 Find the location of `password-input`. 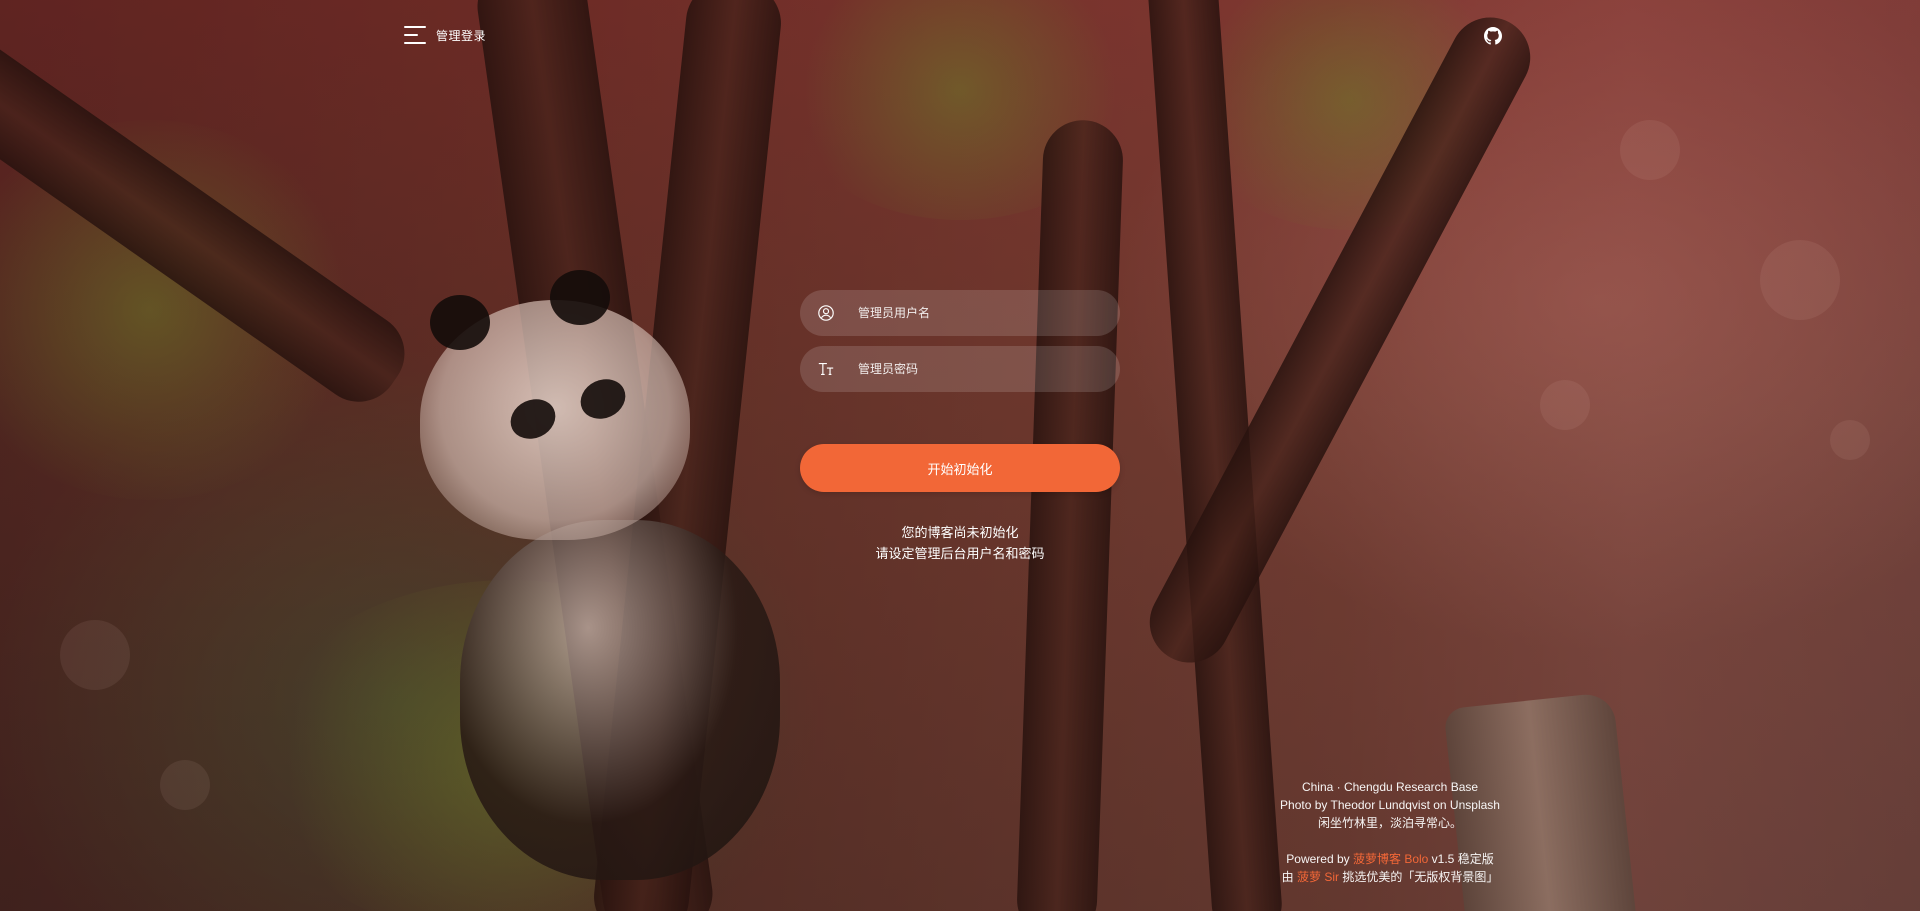

password-input is located at coordinates (984, 369).